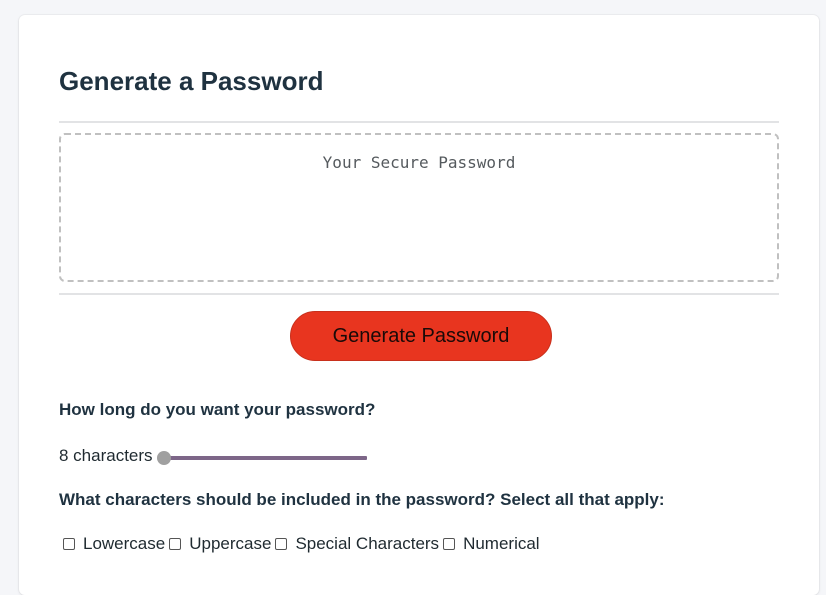 The width and height of the screenshot is (826, 595). I want to click on bottom-divider, so click(419, 294).